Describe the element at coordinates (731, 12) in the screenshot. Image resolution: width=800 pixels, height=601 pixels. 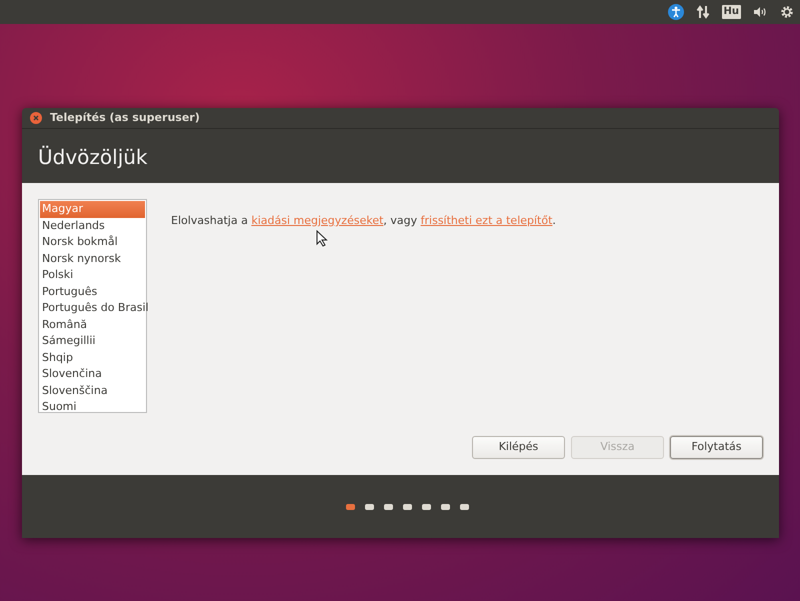
I see `keyboard-layout-indicator: Hu` at that location.